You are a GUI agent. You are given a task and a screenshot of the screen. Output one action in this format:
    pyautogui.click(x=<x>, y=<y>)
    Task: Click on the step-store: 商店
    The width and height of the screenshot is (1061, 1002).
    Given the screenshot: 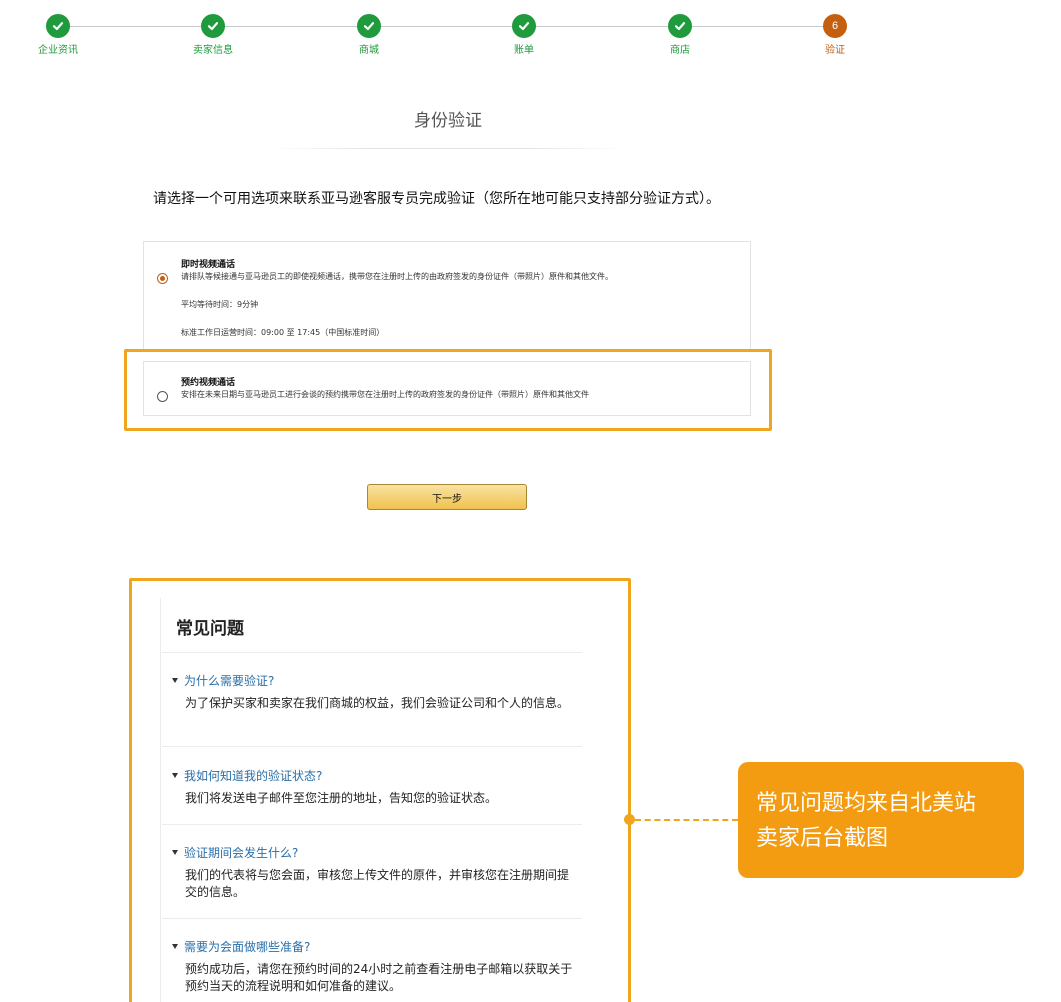 What is the action you would take?
    pyautogui.click(x=680, y=35)
    